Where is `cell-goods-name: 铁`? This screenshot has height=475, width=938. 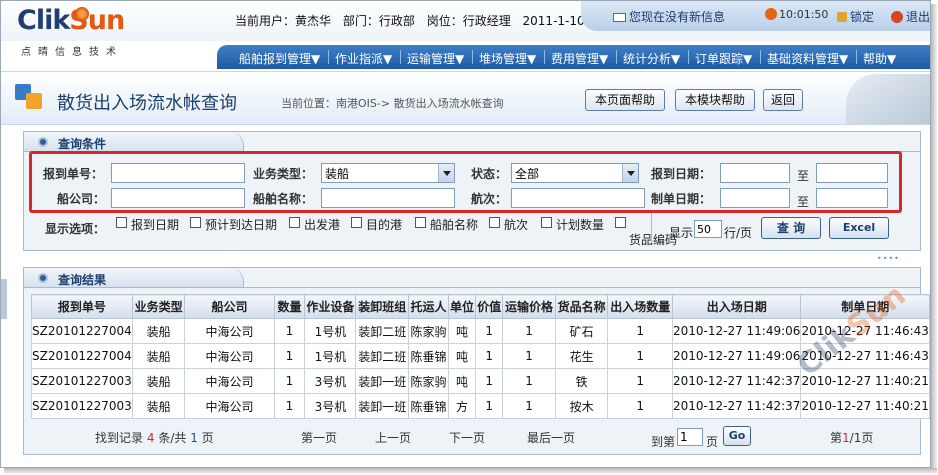 cell-goods-name: 铁 is located at coordinates (581, 381).